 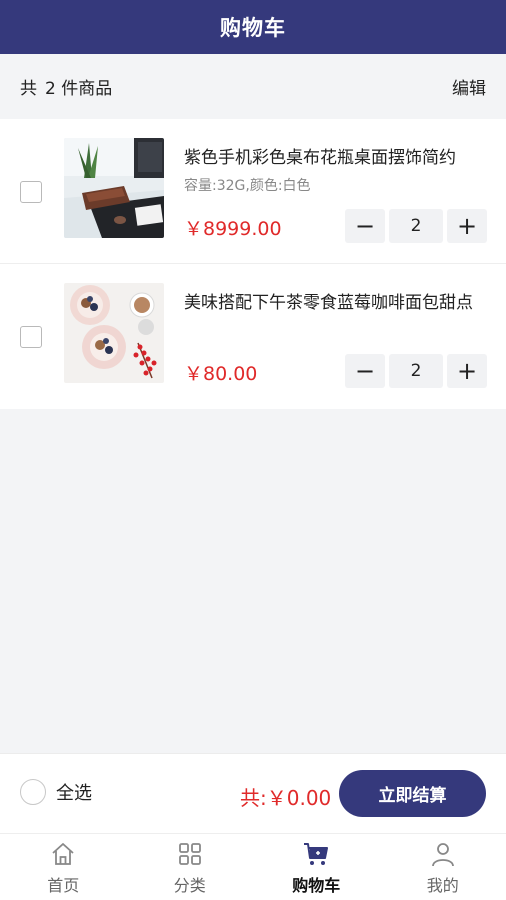 I want to click on tab-label: 分类, so click(x=189, y=885).